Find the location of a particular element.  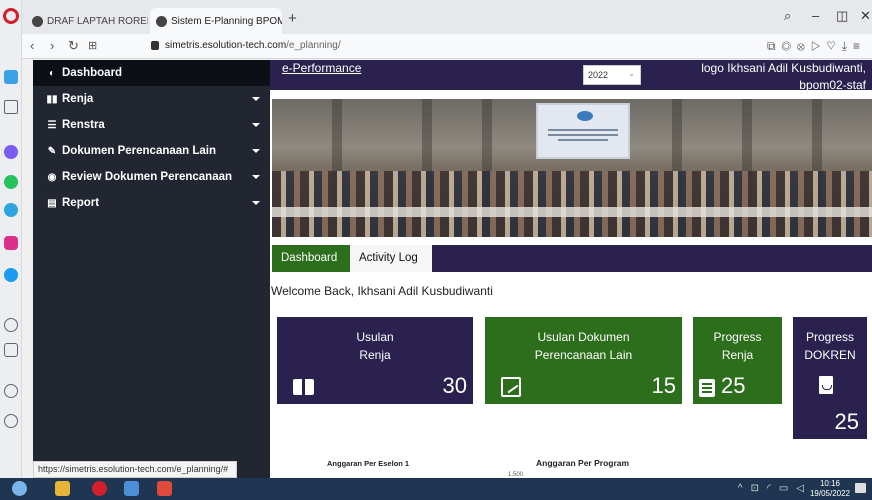

sidebar-item-label: Dokumen Perencanaan Lain is located at coordinates (139, 151).